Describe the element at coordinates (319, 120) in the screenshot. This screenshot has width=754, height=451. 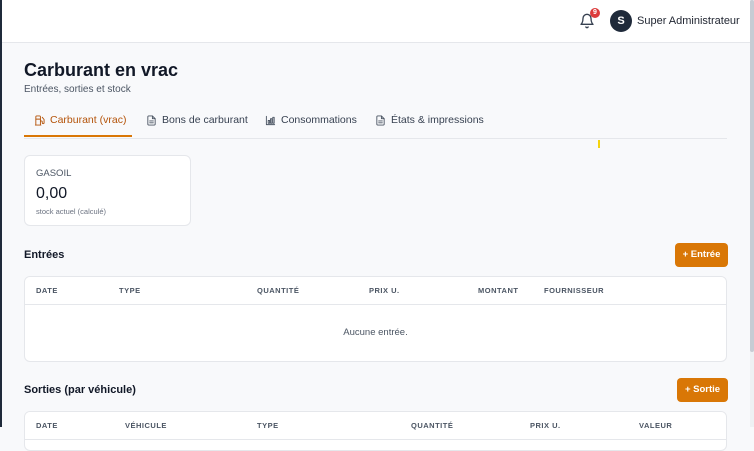
I see `tab-label: Consommations` at that location.